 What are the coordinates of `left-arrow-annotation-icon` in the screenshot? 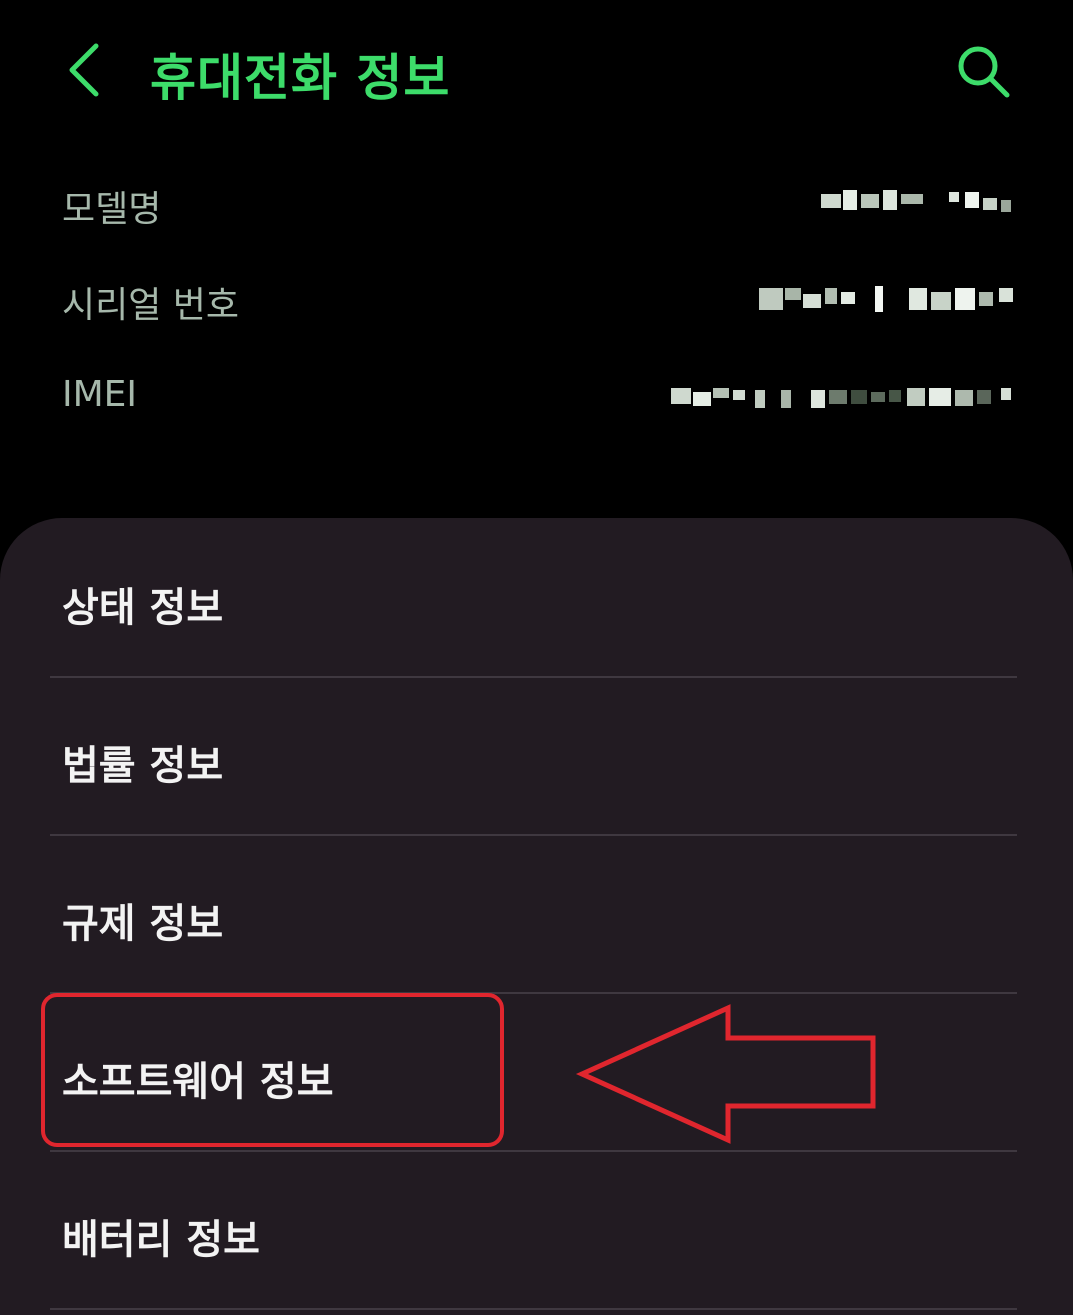 It's located at (725, 1074).